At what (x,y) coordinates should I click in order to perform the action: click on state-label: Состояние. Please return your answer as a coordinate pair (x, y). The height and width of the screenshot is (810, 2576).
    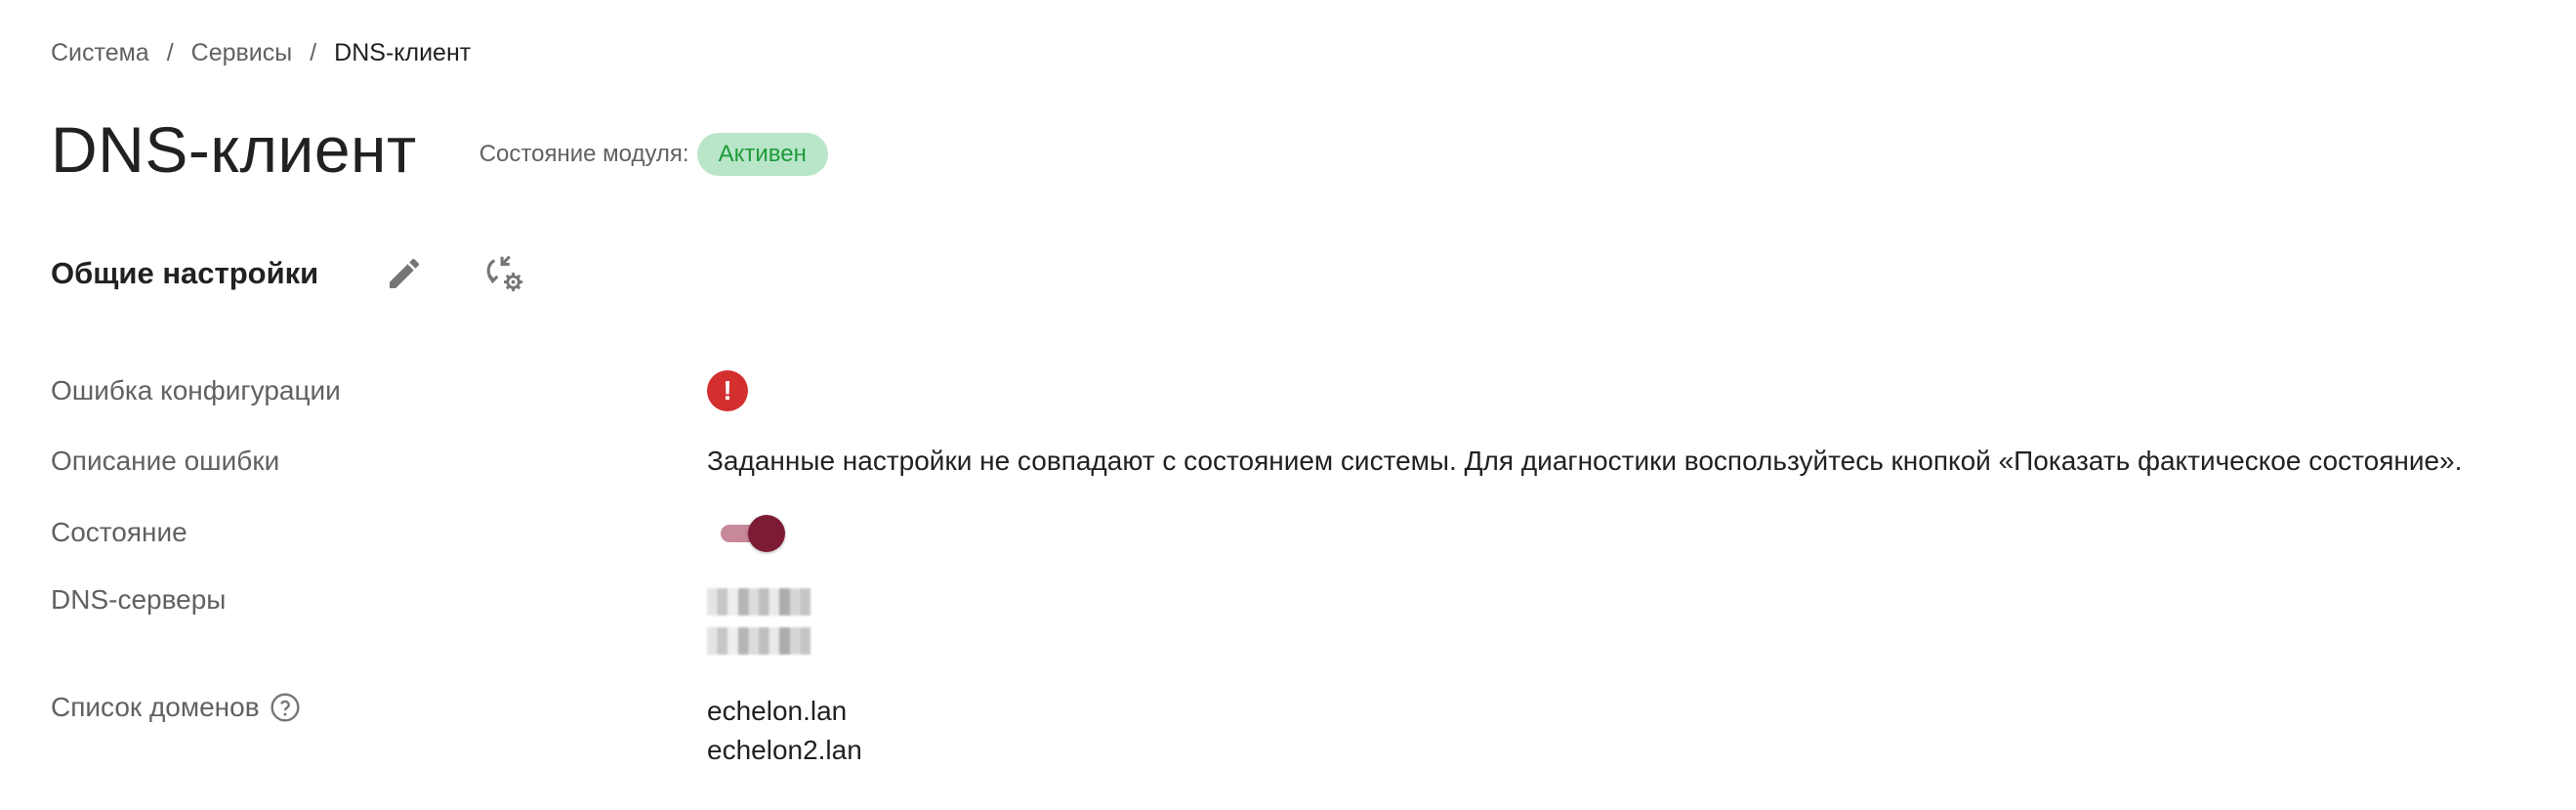
    Looking at the image, I should click on (119, 532).